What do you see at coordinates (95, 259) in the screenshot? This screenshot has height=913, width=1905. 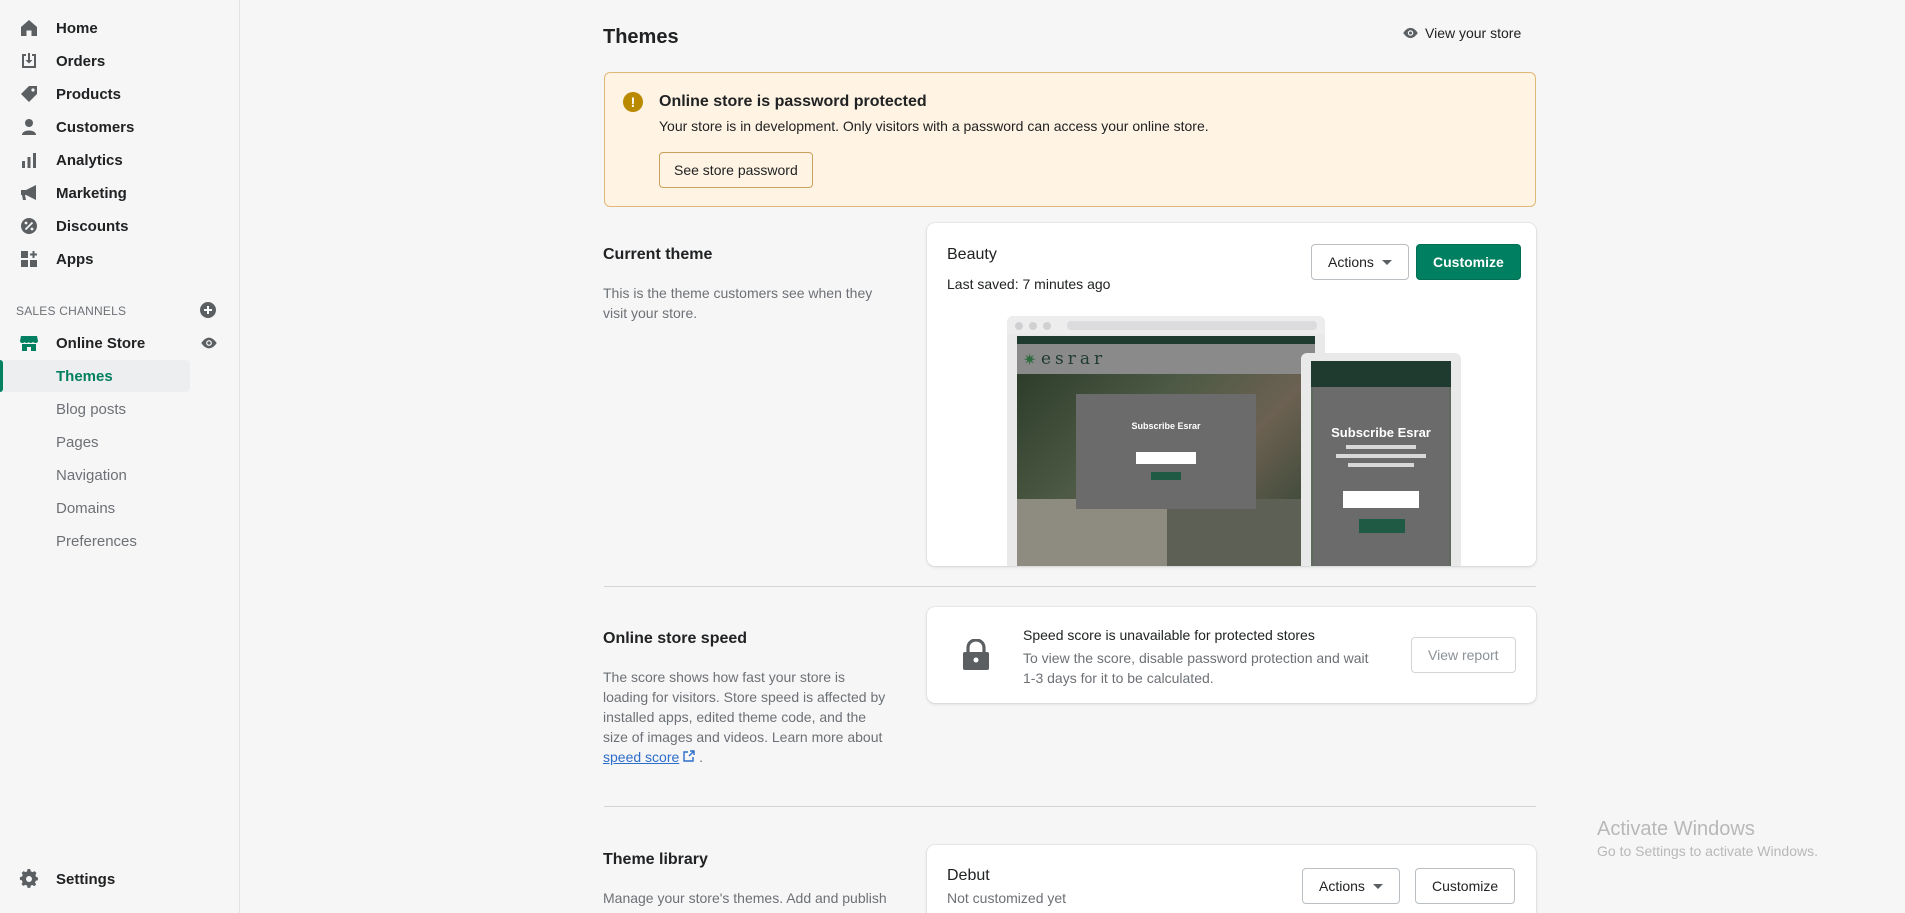 I see `sidebar-item-apps: Apps` at bounding box center [95, 259].